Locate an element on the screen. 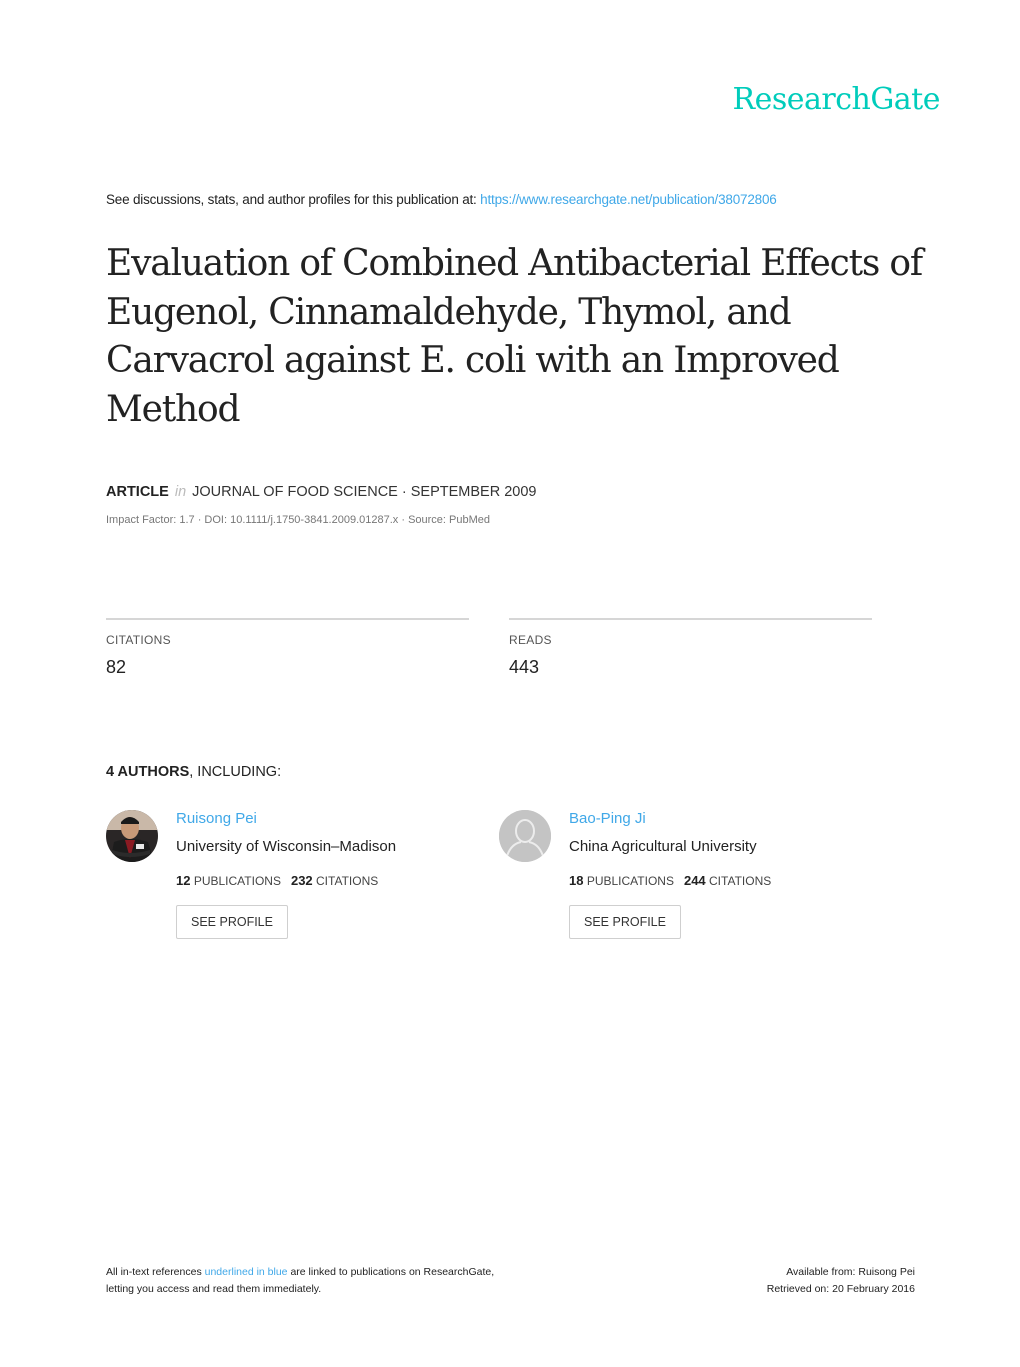 This screenshot has height=1367, width=1020. authors-including: , INCLUDING: is located at coordinates (235, 772).